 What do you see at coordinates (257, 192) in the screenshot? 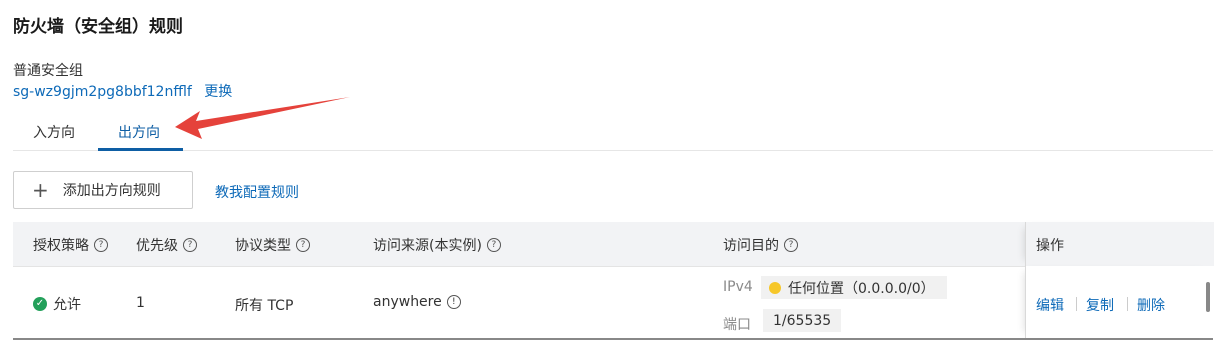
I see `teach-config-link: 教我配置规则` at bounding box center [257, 192].